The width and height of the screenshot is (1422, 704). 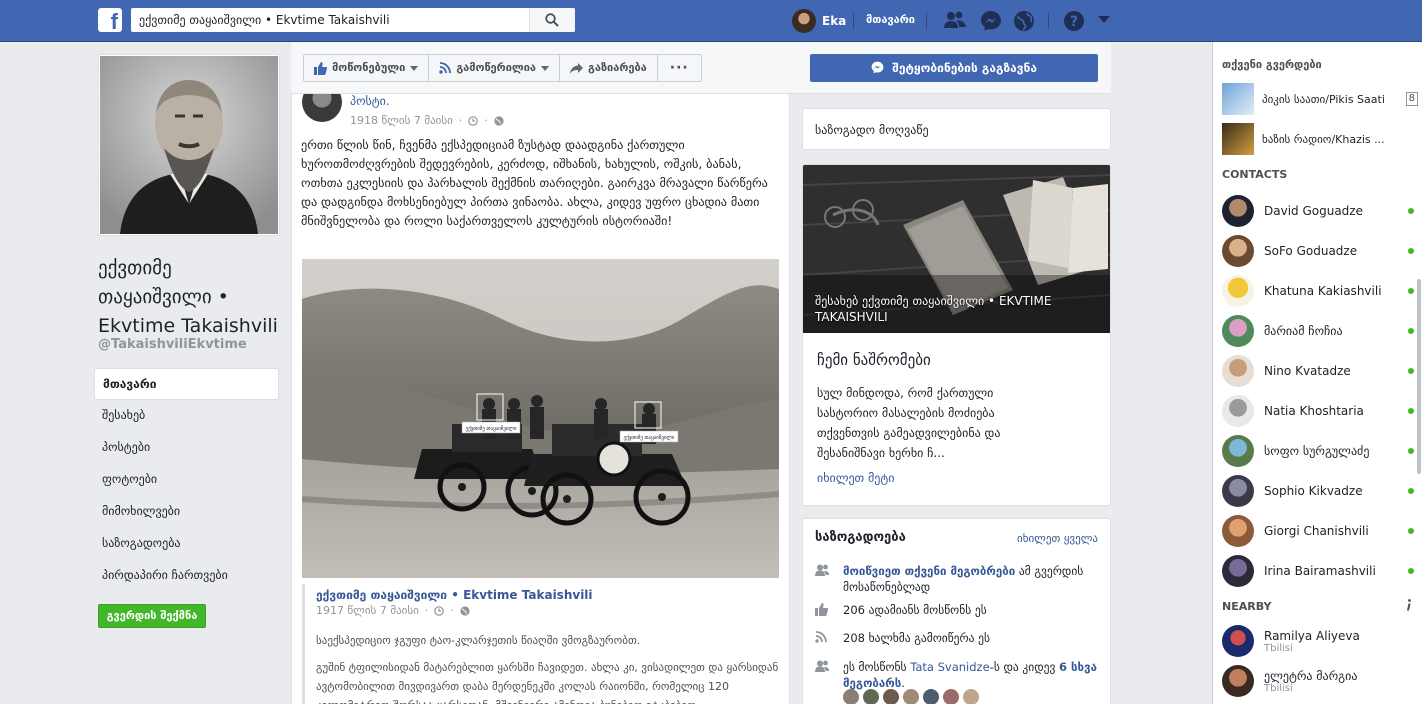 I want to click on create-page-button: გვერდის შექმნა, so click(x=152, y=616).